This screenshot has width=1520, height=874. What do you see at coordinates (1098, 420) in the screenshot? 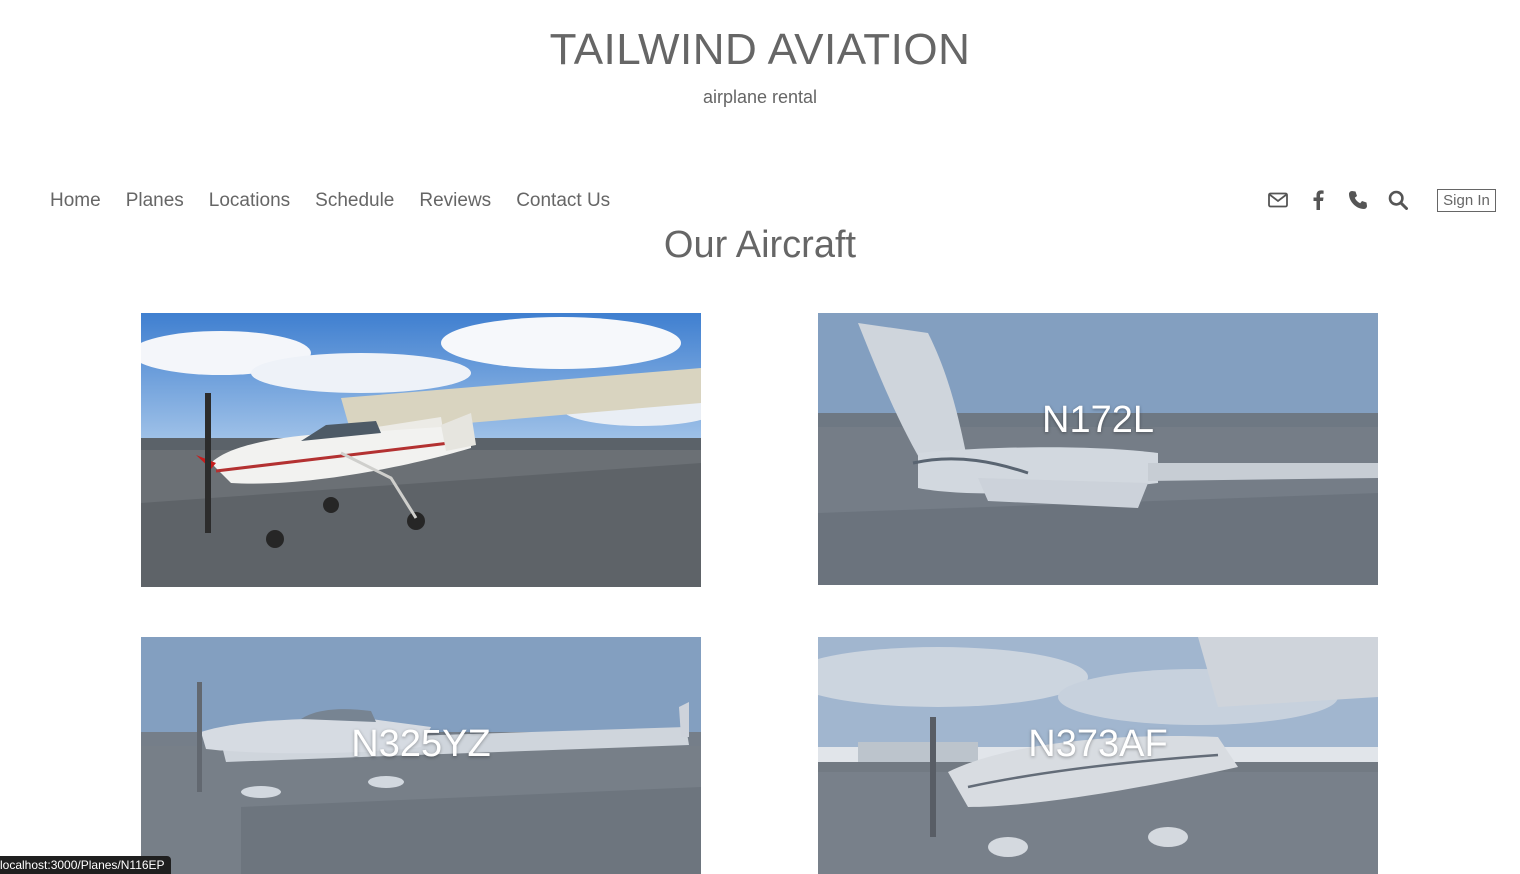
I see `tail-number-label: N172L` at bounding box center [1098, 420].